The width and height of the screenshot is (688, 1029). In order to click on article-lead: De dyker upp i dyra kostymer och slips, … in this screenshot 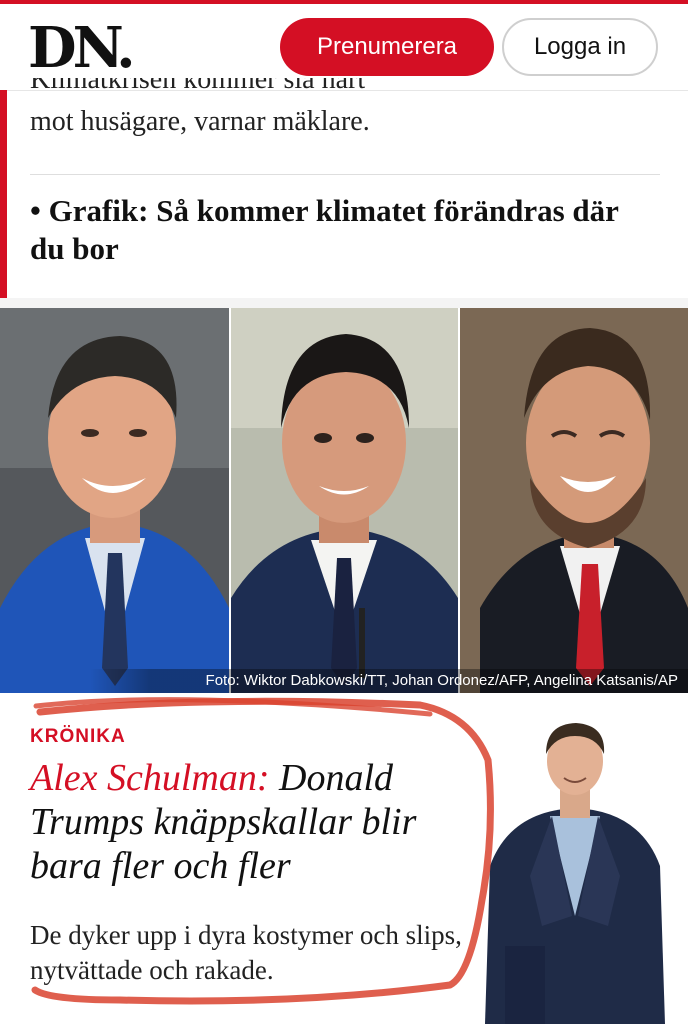, I will do `click(246, 952)`.